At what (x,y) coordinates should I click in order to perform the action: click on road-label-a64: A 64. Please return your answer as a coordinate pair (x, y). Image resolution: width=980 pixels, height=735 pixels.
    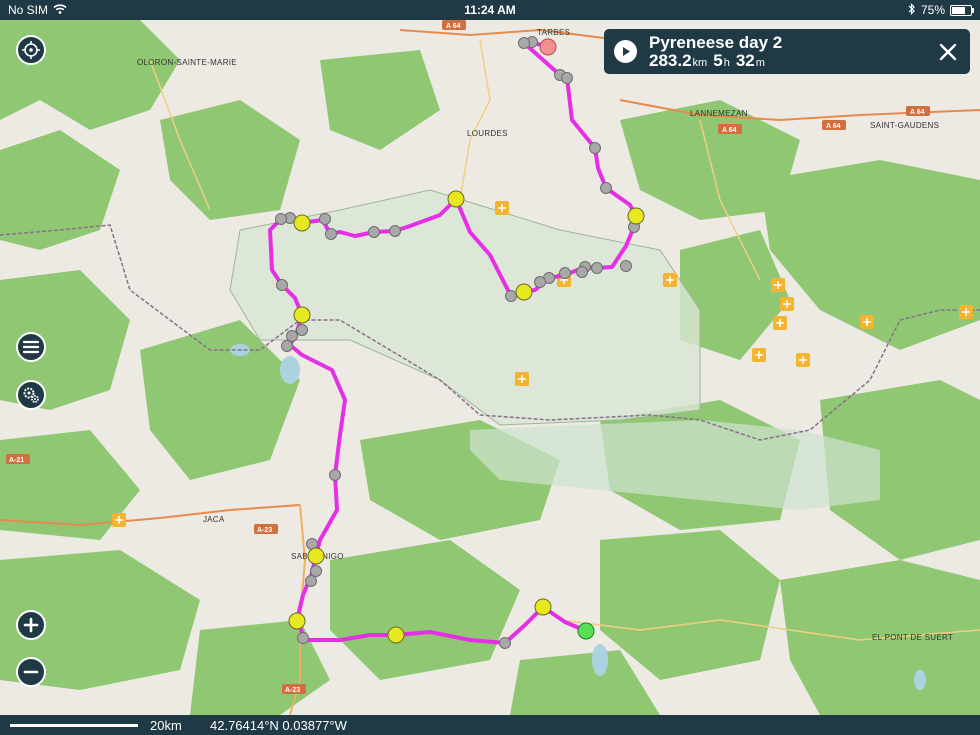
    Looking at the image, I should click on (453, 26).